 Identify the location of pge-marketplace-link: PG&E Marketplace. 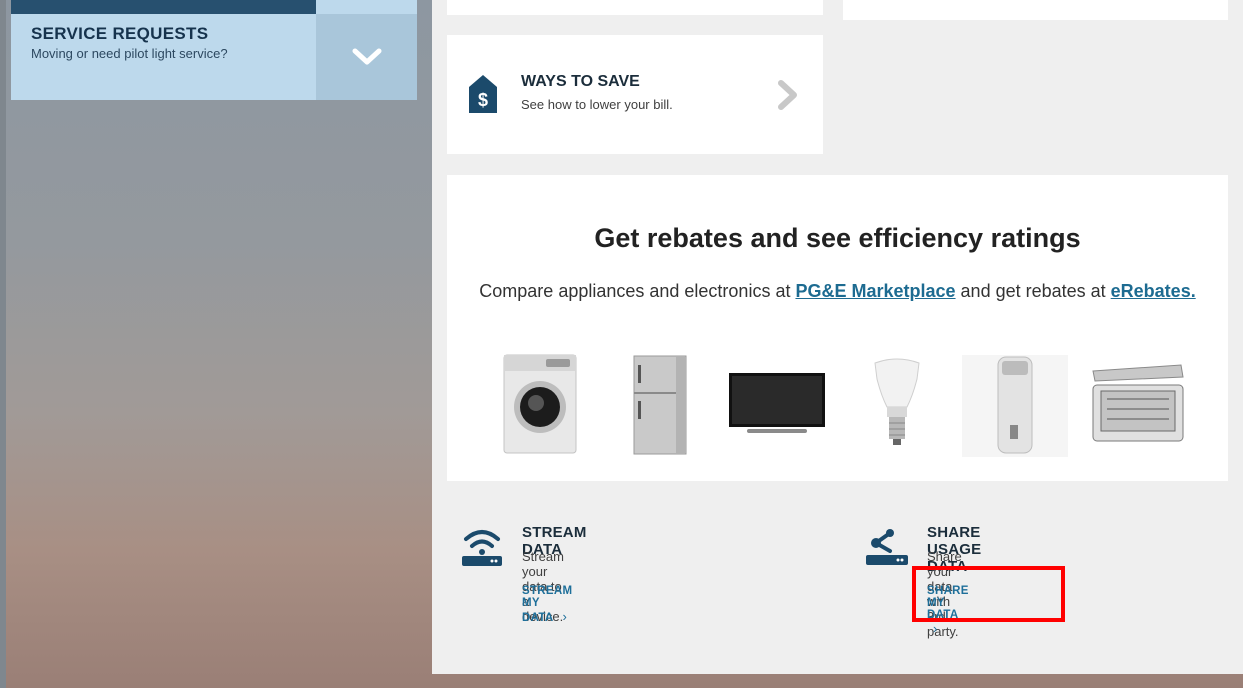
(875, 291).